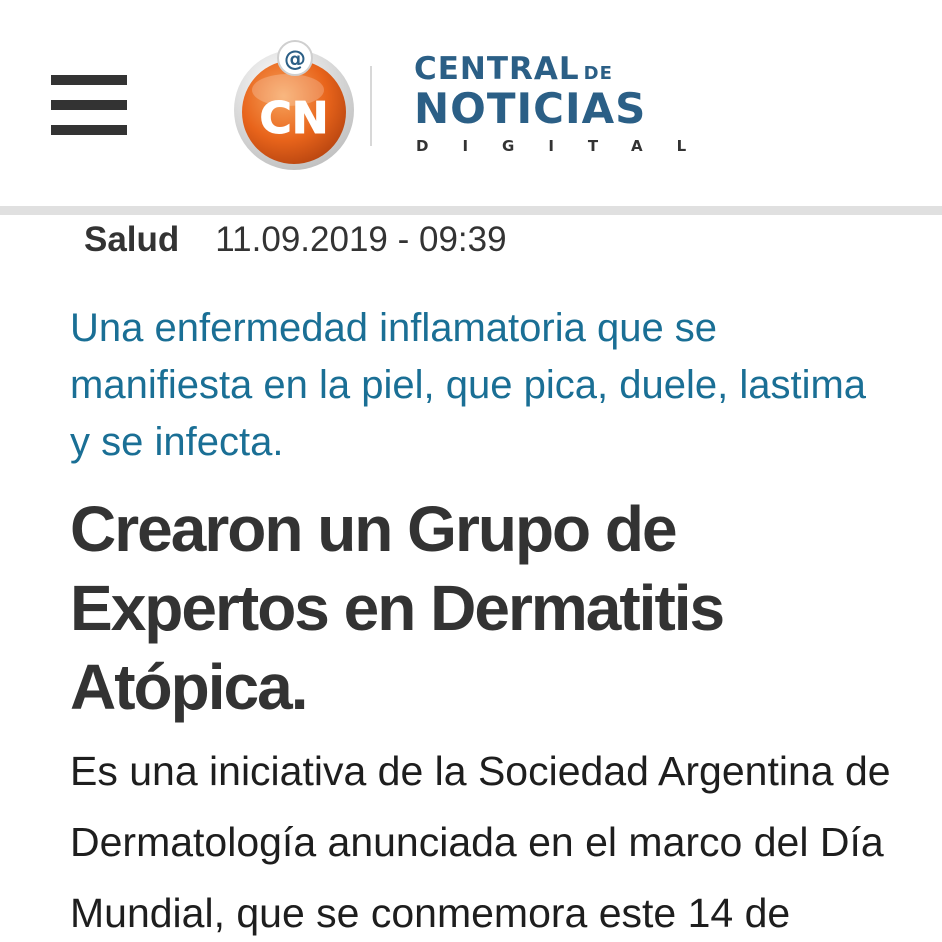  I want to click on body-line: Mundial, que se conmemora este 14 de, so click(430, 913).